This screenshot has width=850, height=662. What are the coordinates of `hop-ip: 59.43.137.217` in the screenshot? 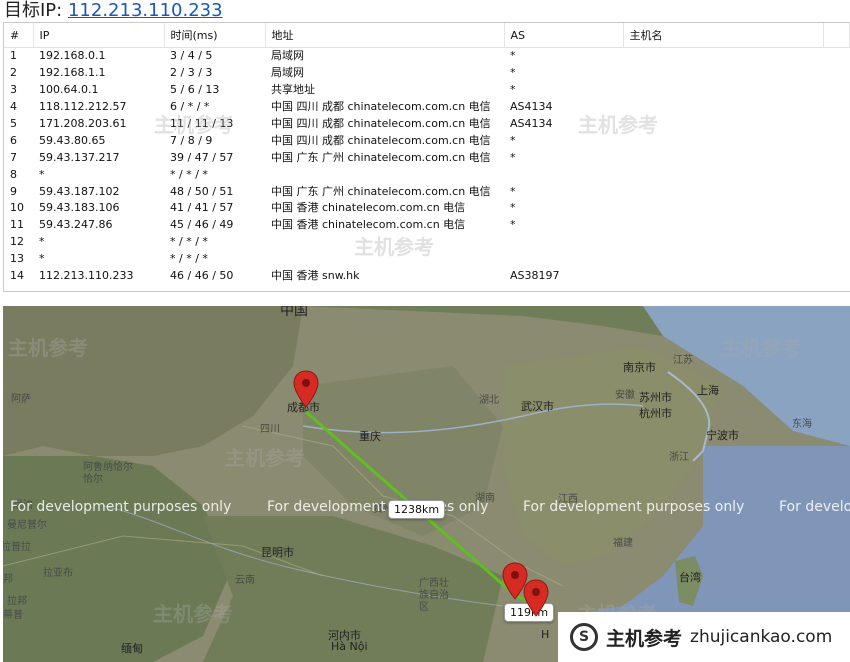 It's located at (79, 157).